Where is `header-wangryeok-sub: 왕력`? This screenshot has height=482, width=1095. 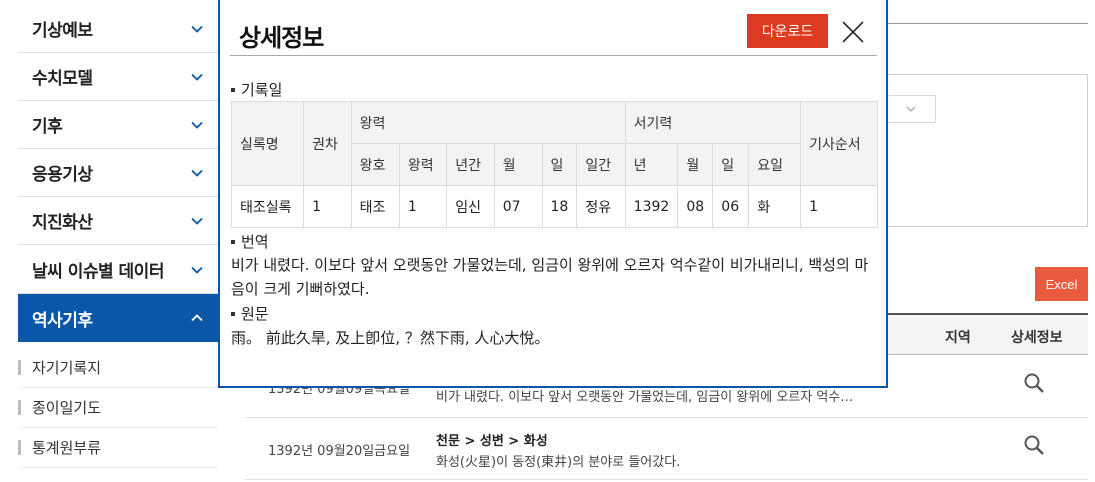
header-wangryeok-sub: 왕력 is located at coordinates (423, 164).